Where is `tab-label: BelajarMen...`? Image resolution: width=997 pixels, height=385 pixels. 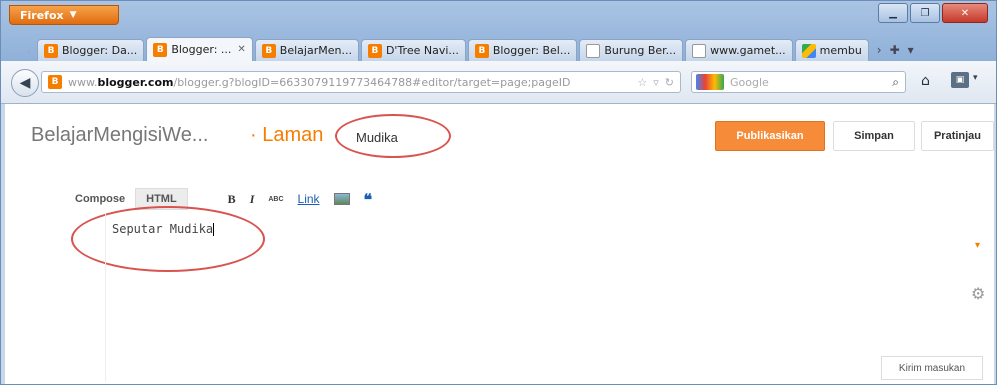
tab-label: BelajarMen... is located at coordinates (315, 50).